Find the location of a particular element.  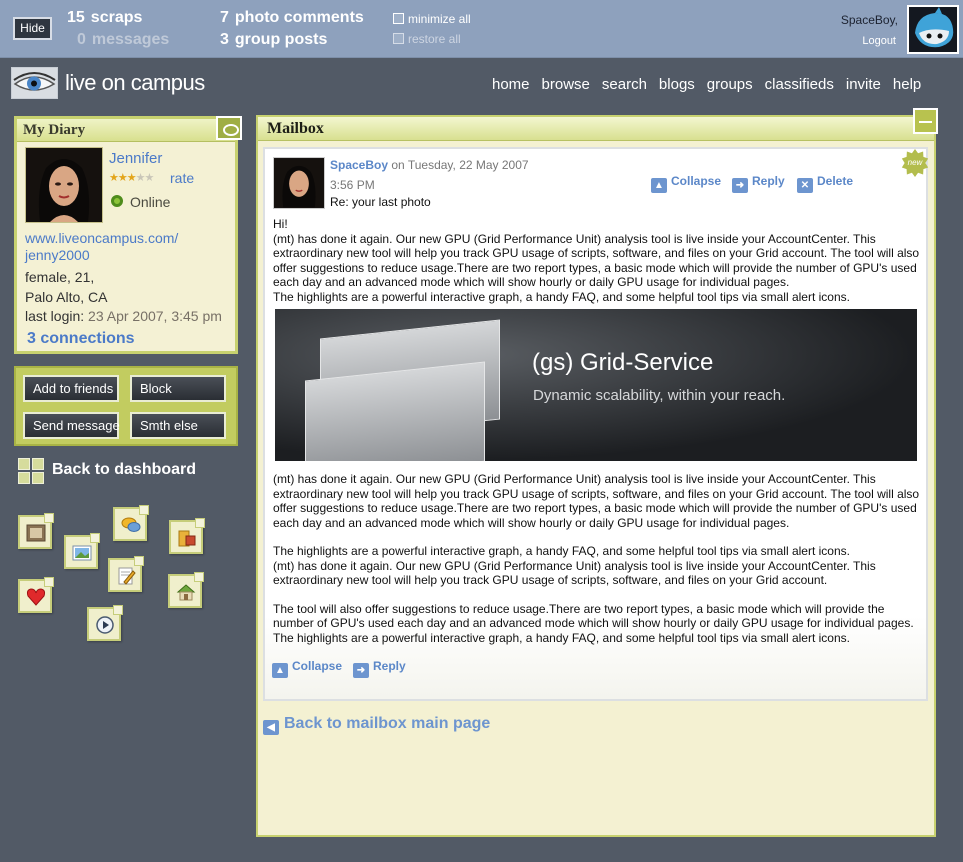

hide-button: Hide is located at coordinates (32, 28).